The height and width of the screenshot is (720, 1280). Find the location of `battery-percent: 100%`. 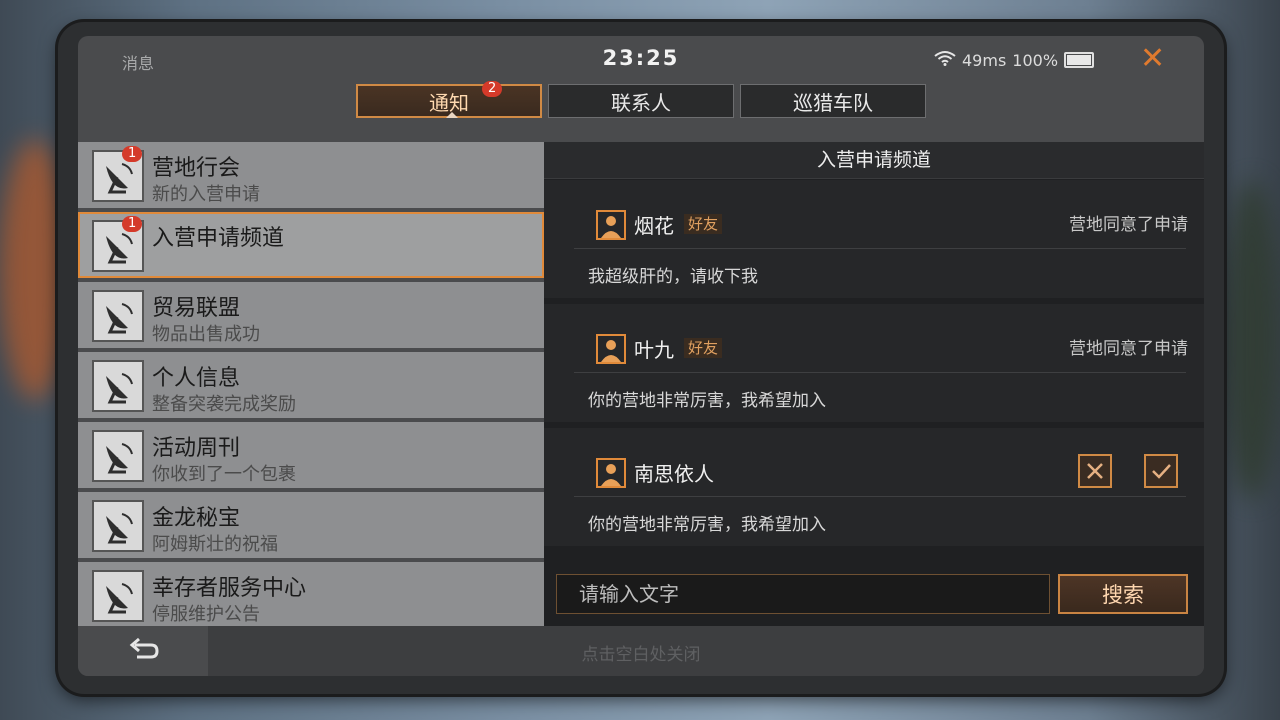

battery-percent: 100% is located at coordinates (1035, 60).